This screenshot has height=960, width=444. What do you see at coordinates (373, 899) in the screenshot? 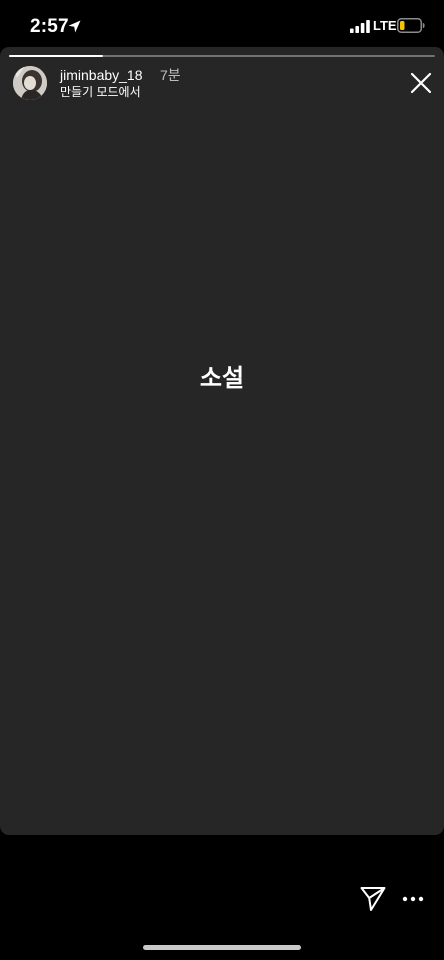
I see `paper-plane-icon` at bounding box center [373, 899].